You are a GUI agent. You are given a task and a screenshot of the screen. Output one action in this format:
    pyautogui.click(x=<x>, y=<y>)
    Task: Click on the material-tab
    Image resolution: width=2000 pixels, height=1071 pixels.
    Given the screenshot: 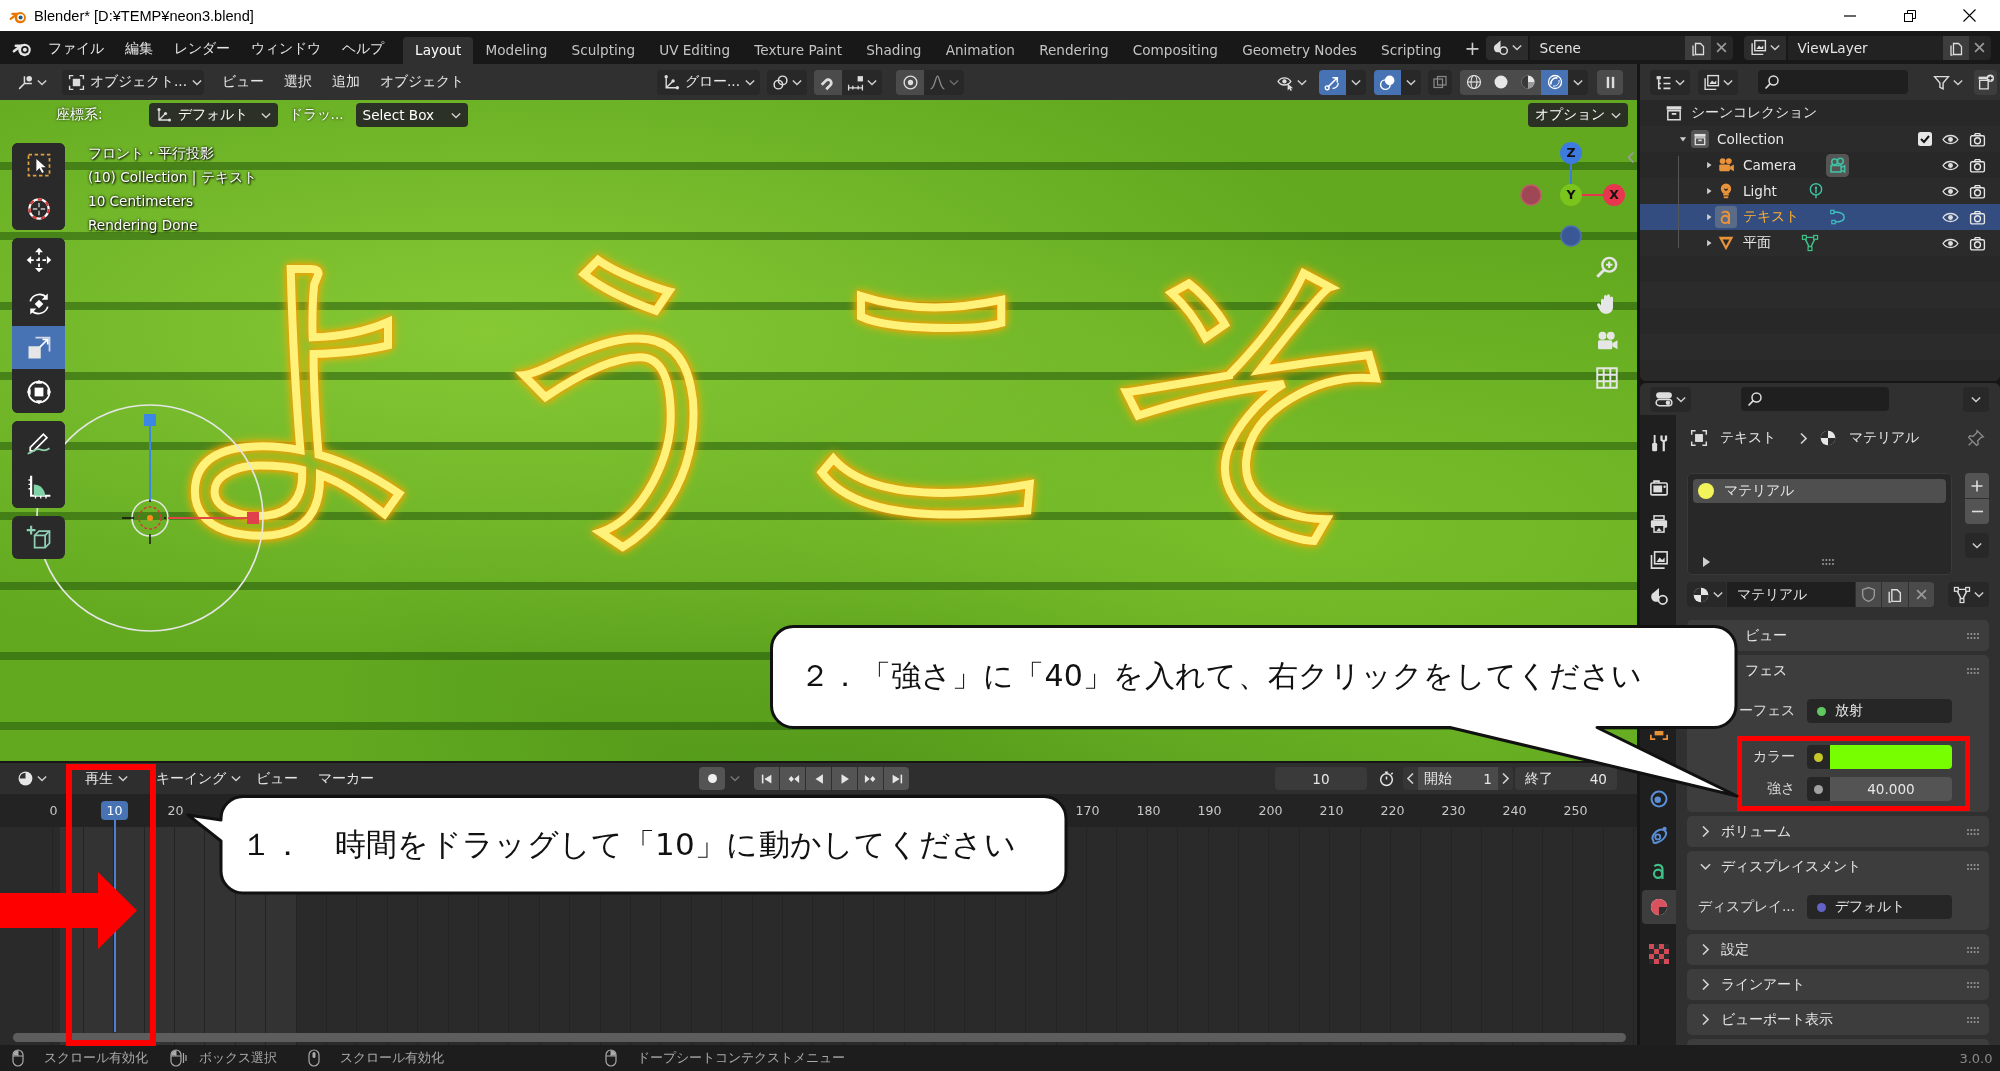 What is the action you would take?
    pyautogui.click(x=1659, y=907)
    